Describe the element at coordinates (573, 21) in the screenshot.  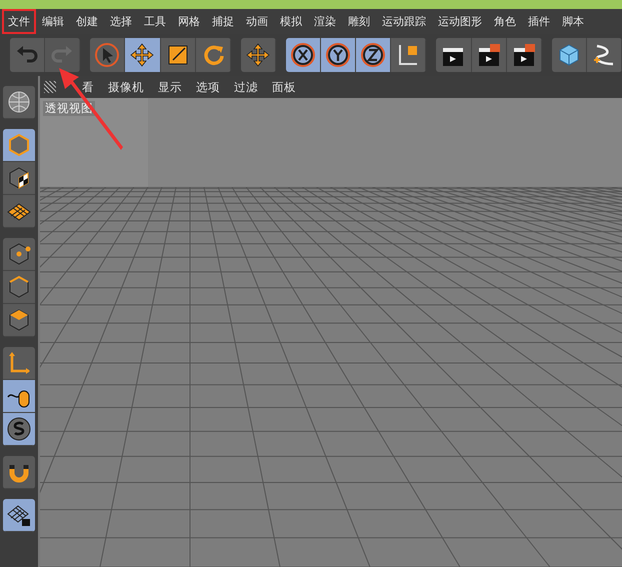
I see `menu-item: 脚本` at that location.